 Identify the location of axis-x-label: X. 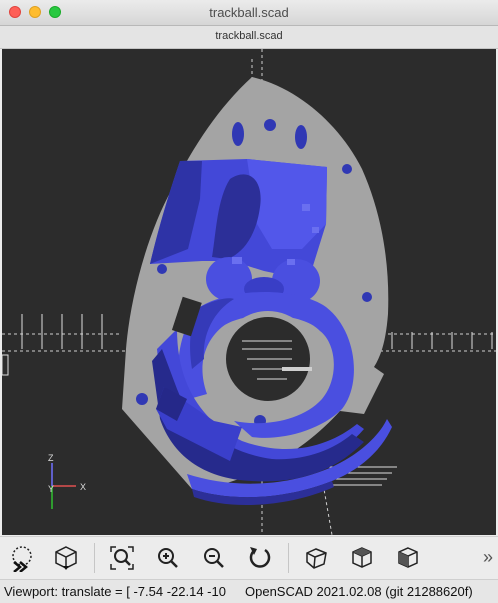
(83, 487).